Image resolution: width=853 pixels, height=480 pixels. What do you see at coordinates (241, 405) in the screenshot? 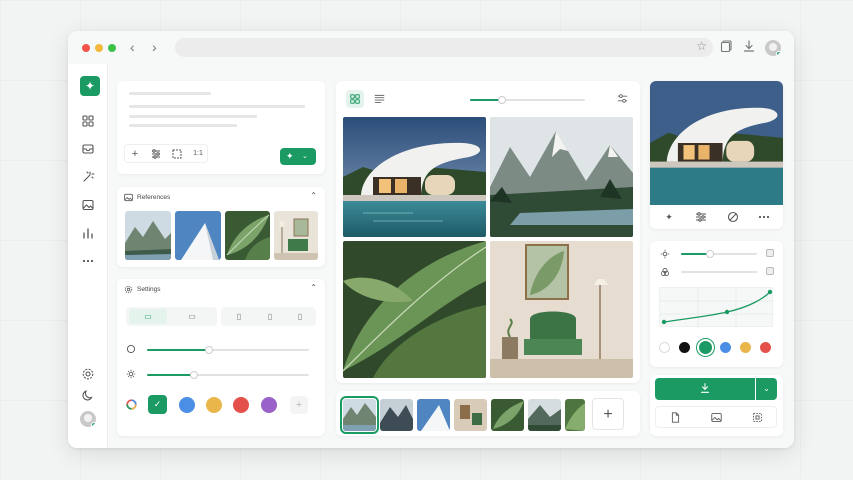
I see `color-swatch-red` at bounding box center [241, 405].